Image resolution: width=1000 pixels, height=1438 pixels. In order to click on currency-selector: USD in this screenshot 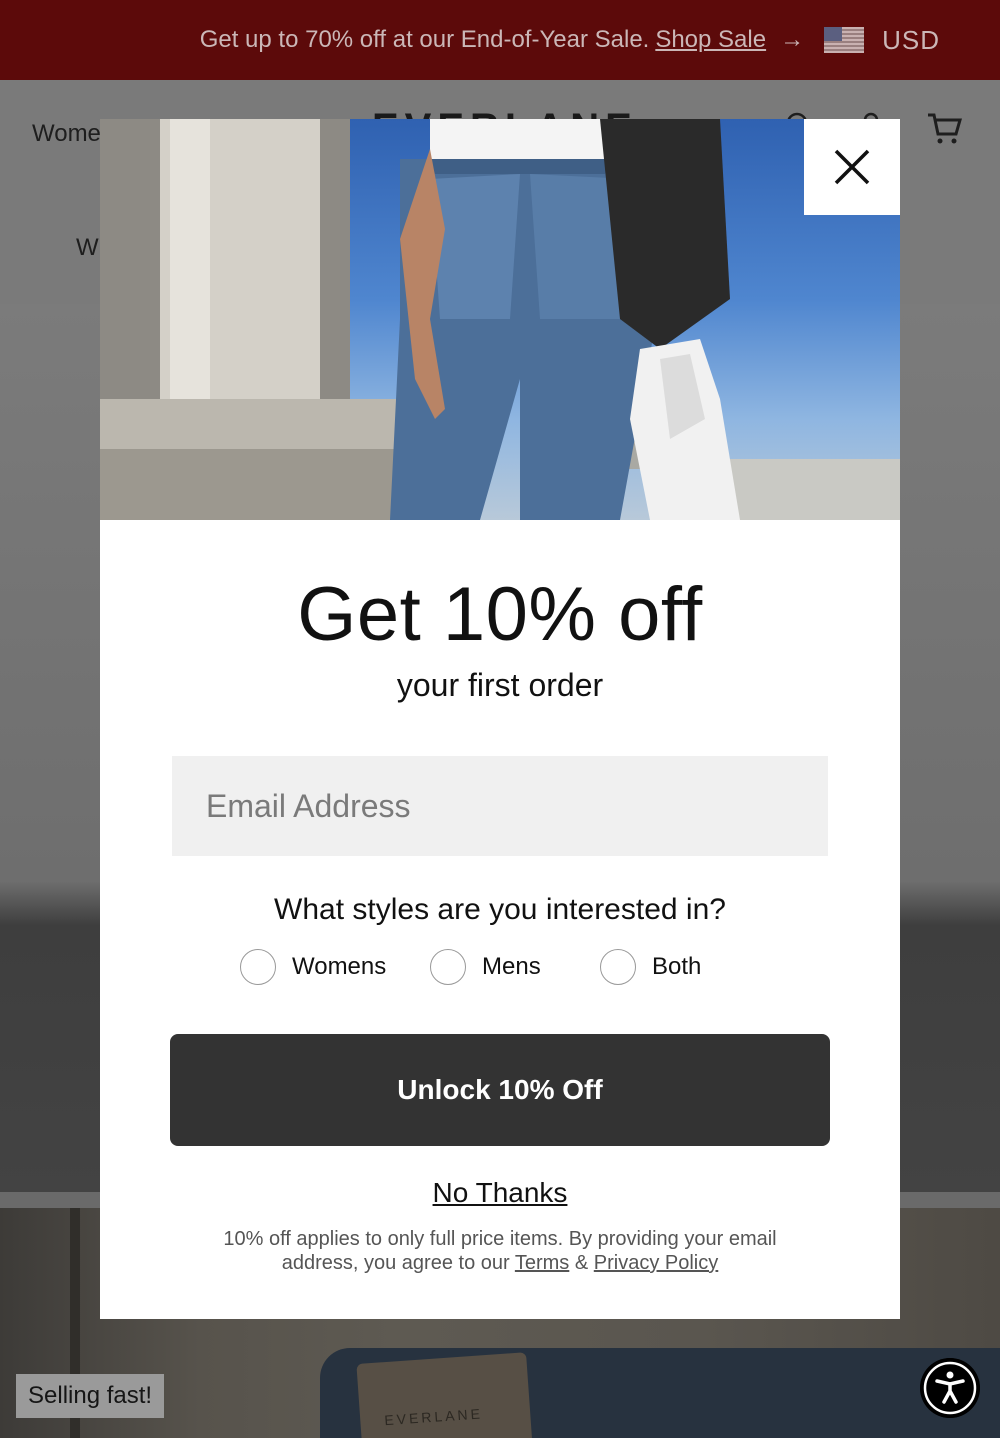, I will do `click(911, 40)`.